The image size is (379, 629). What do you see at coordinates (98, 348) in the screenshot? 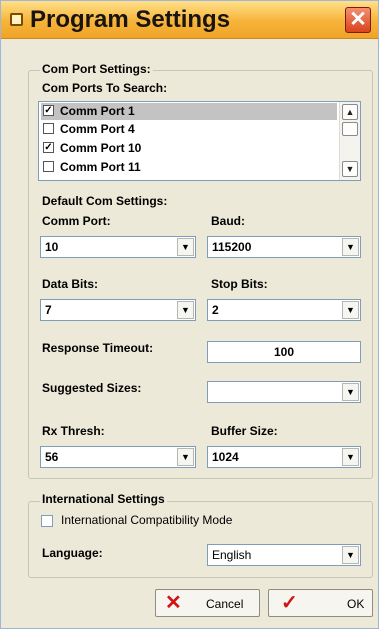
I see `response-timeout-label: Response Timeout:` at bounding box center [98, 348].